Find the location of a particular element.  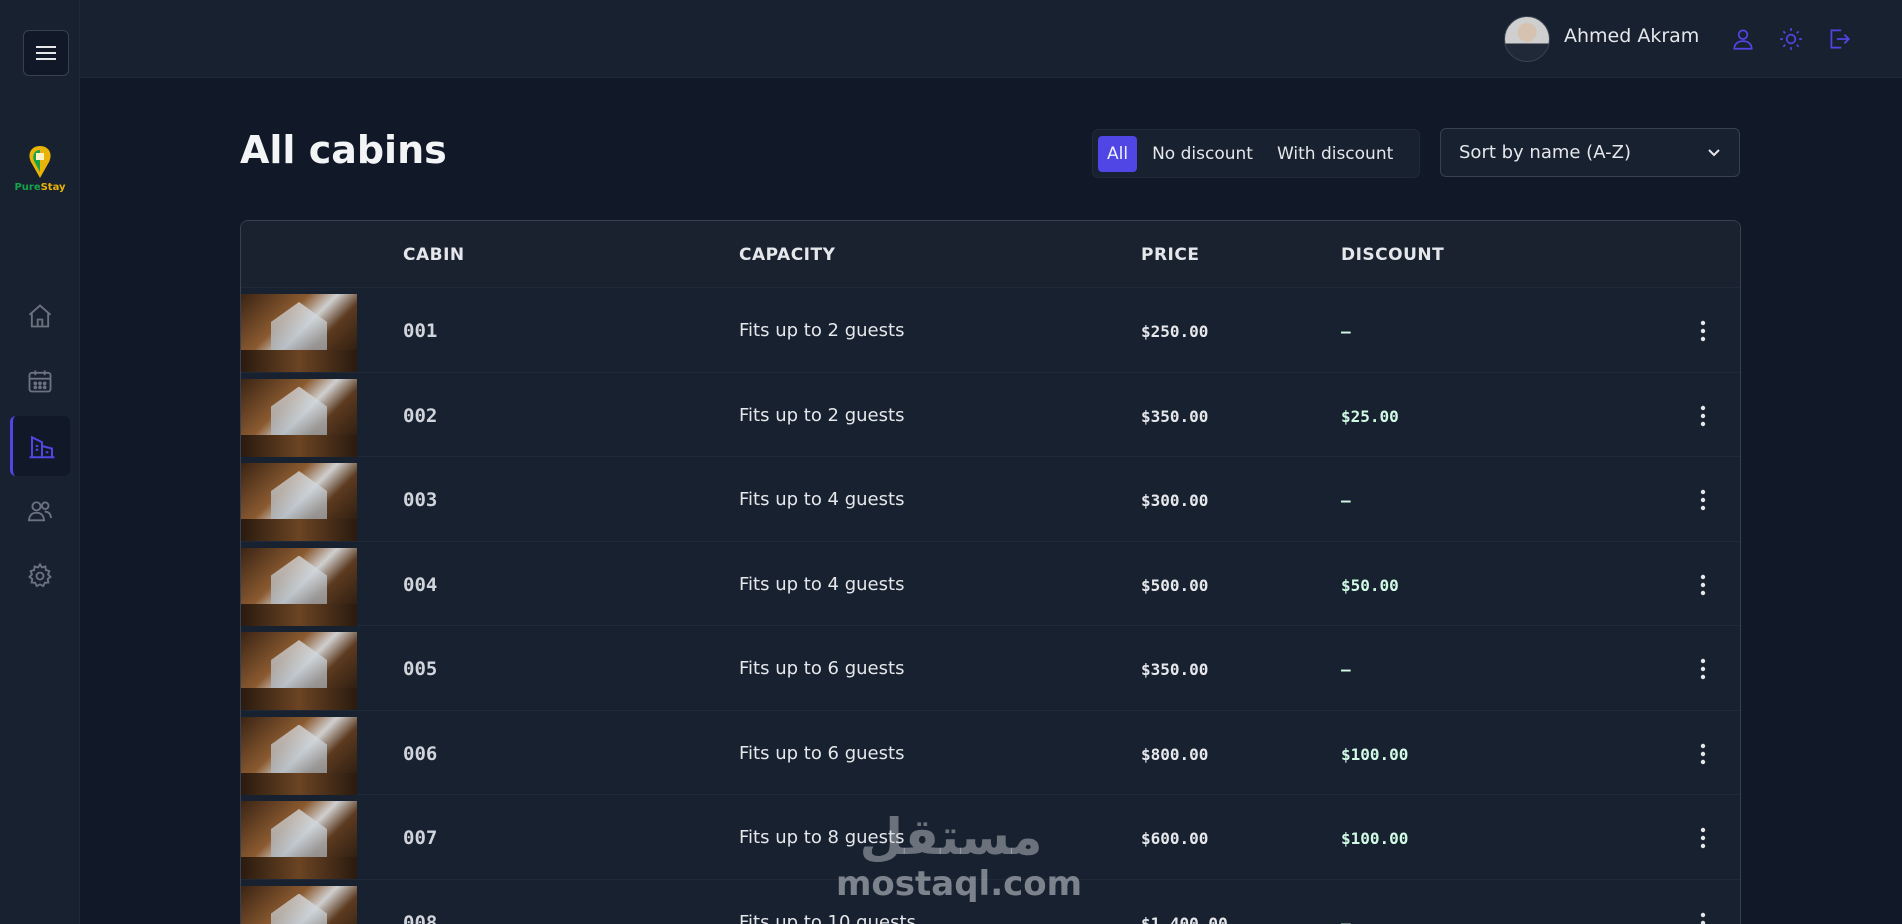

page-title: All cabins is located at coordinates (343, 150).